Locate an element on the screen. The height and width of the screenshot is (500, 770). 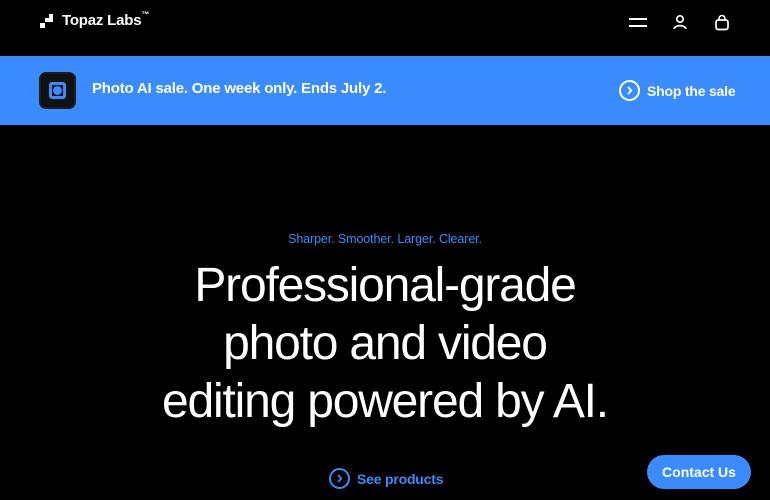
account-icon is located at coordinates (680, 22).